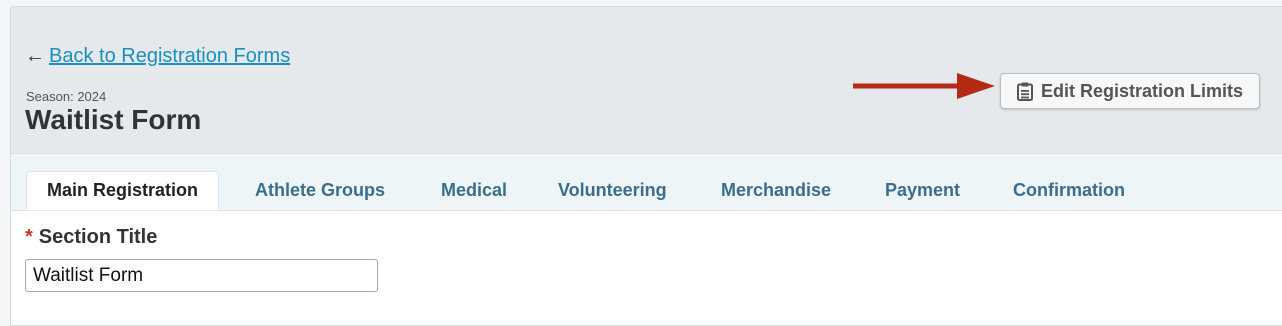 The height and width of the screenshot is (326, 1282). What do you see at coordinates (35, 56) in the screenshot?
I see `back-arrow-icon: ←` at bounding box center [35, 56].